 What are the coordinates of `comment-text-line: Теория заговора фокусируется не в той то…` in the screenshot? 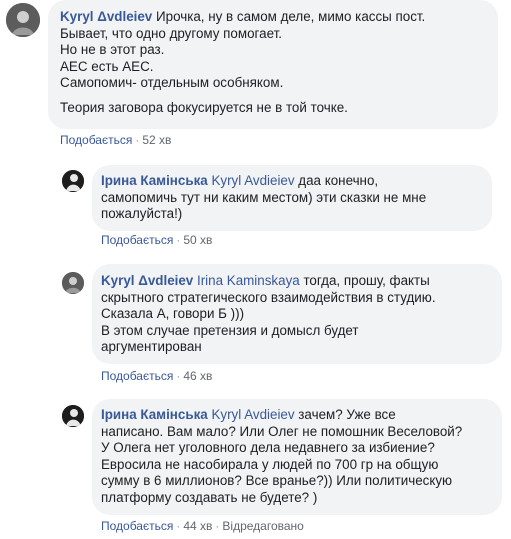 It's located at (204, 107).